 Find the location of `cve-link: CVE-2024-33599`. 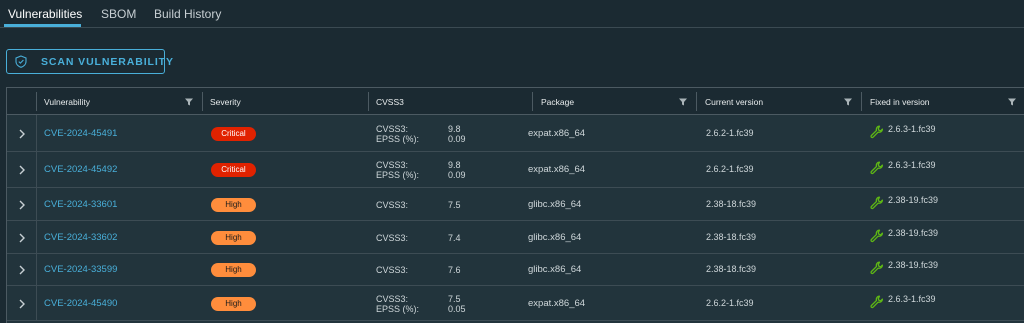

cve-link: CVE-2024-33599 is located at coordinates (80, 269).